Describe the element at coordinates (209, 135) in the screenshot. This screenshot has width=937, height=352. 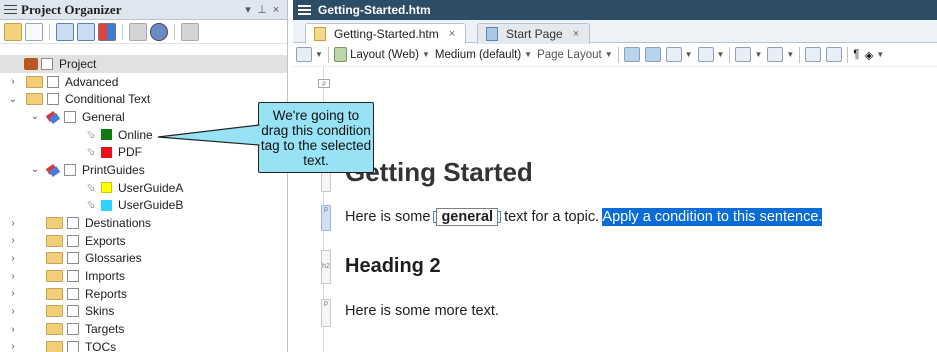
I see `callout-pointer` at that location.